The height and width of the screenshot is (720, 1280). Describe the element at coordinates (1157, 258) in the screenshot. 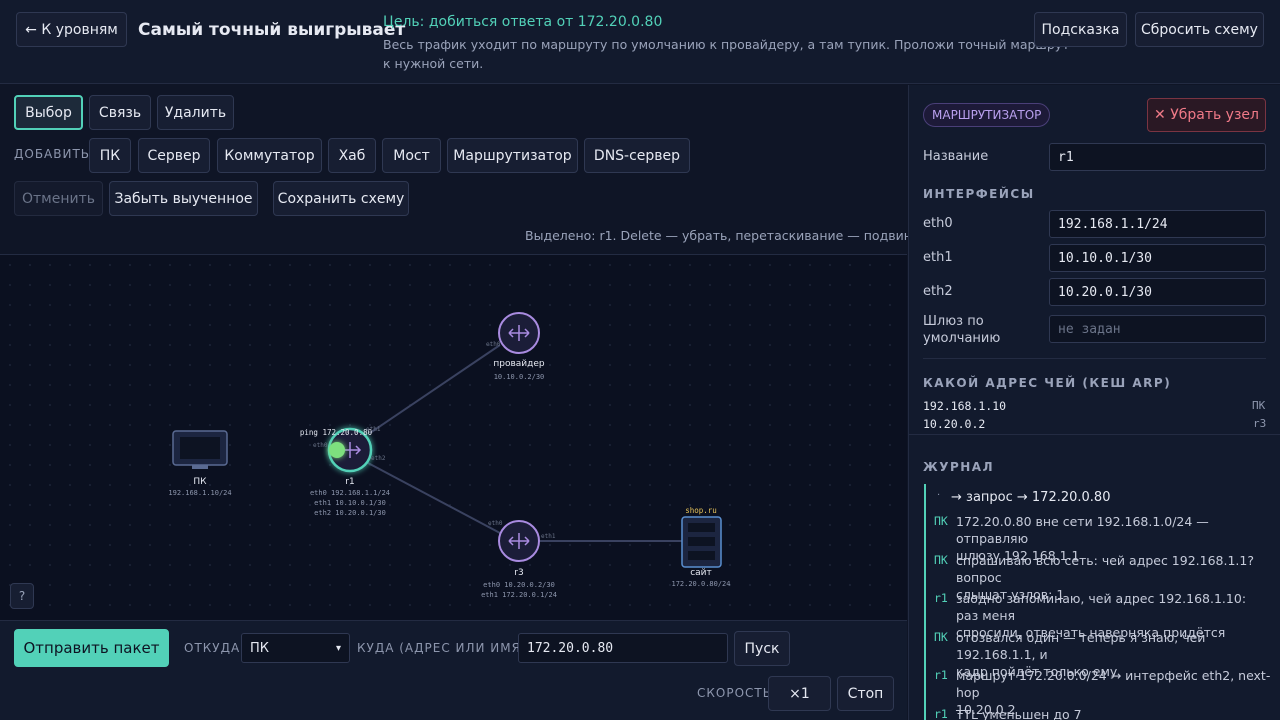

I see `iface-eth1-input: 10.10.0.1/30` at that location.